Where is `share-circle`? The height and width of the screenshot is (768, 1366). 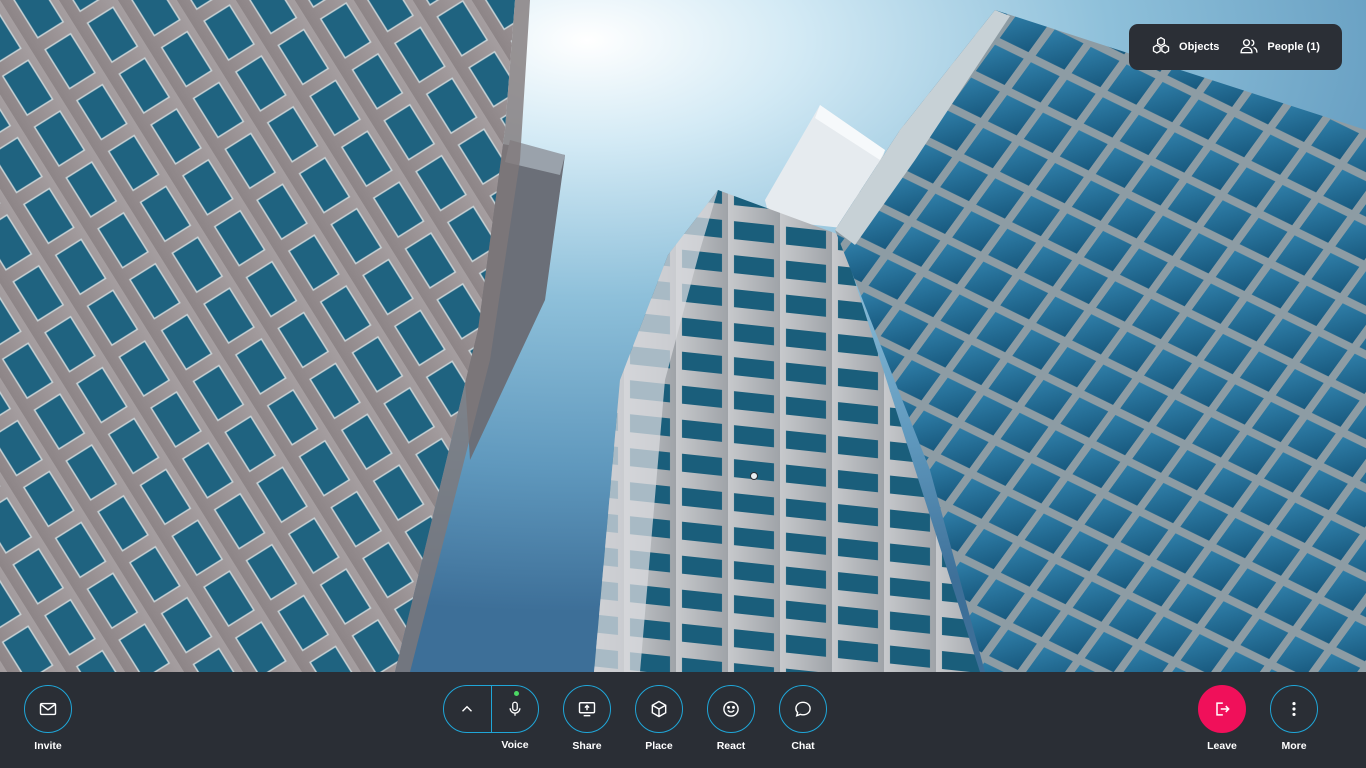 share-circle is located at coordinates (587, 709).